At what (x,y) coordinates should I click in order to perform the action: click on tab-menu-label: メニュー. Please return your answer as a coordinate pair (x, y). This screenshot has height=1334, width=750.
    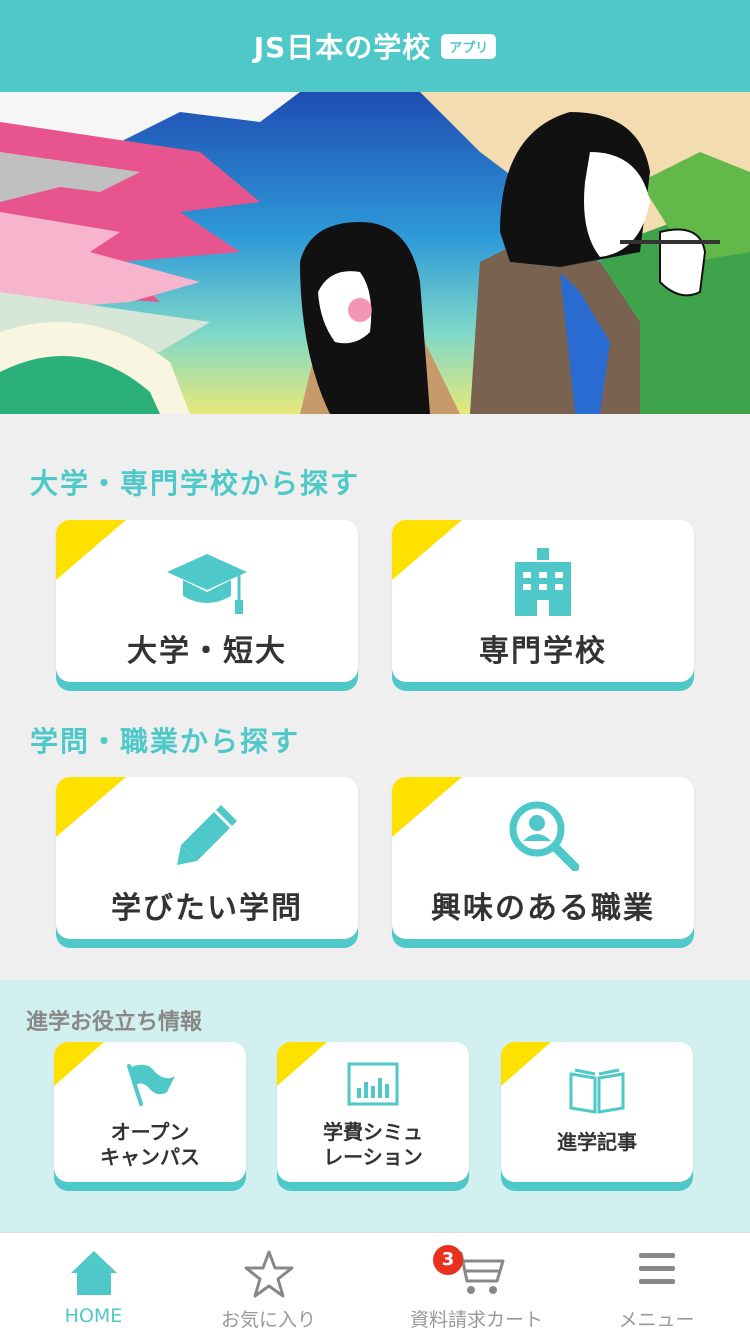
    Looking at the image, I should click on (656, 1320).